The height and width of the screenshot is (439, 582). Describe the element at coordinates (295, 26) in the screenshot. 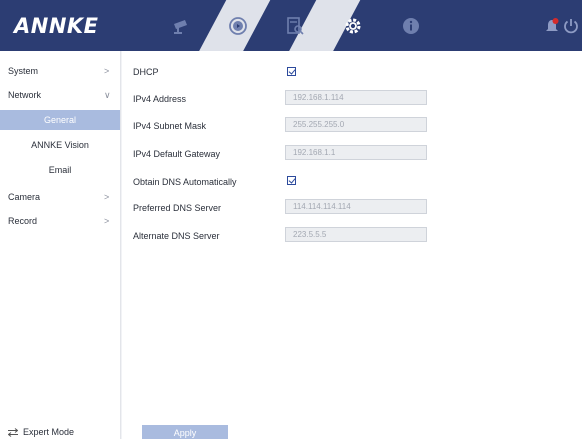

I see `search-icon` at that location.